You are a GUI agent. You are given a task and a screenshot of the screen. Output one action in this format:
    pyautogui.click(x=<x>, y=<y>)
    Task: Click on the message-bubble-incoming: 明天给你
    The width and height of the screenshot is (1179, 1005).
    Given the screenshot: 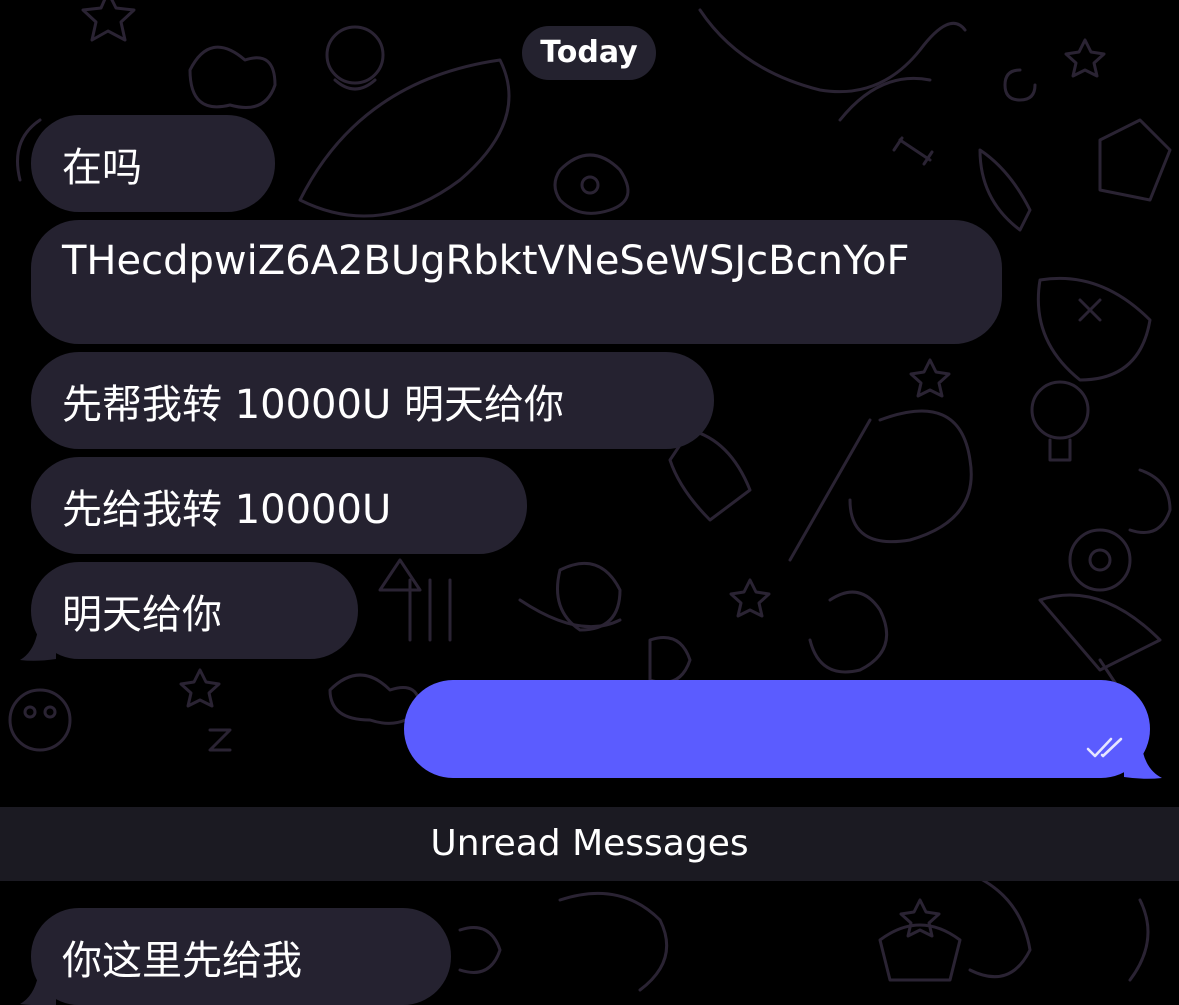 What is the action you would take?
    pyautogui.click(x=194, y=610)
    